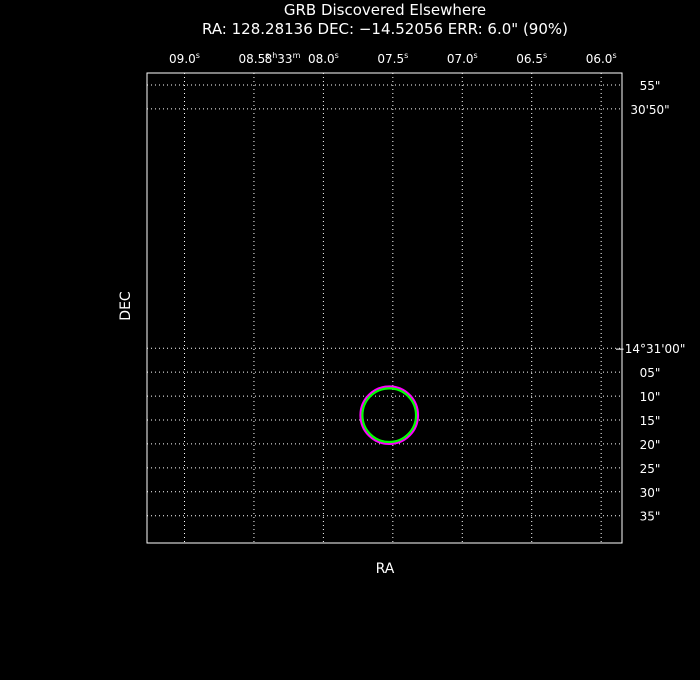  I want to click on error-circles, so click(389, 415).